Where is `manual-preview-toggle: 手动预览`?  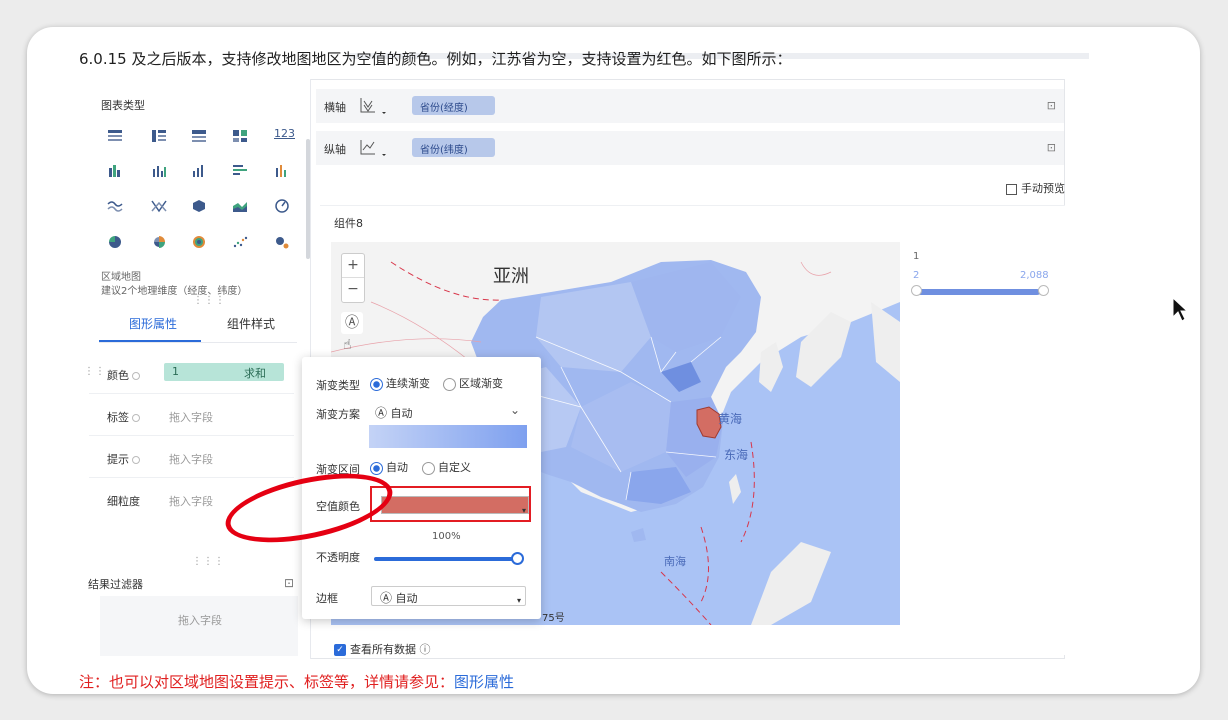 manual-preview-toggle: 手动预览 is located at coordinates (1035, 188).